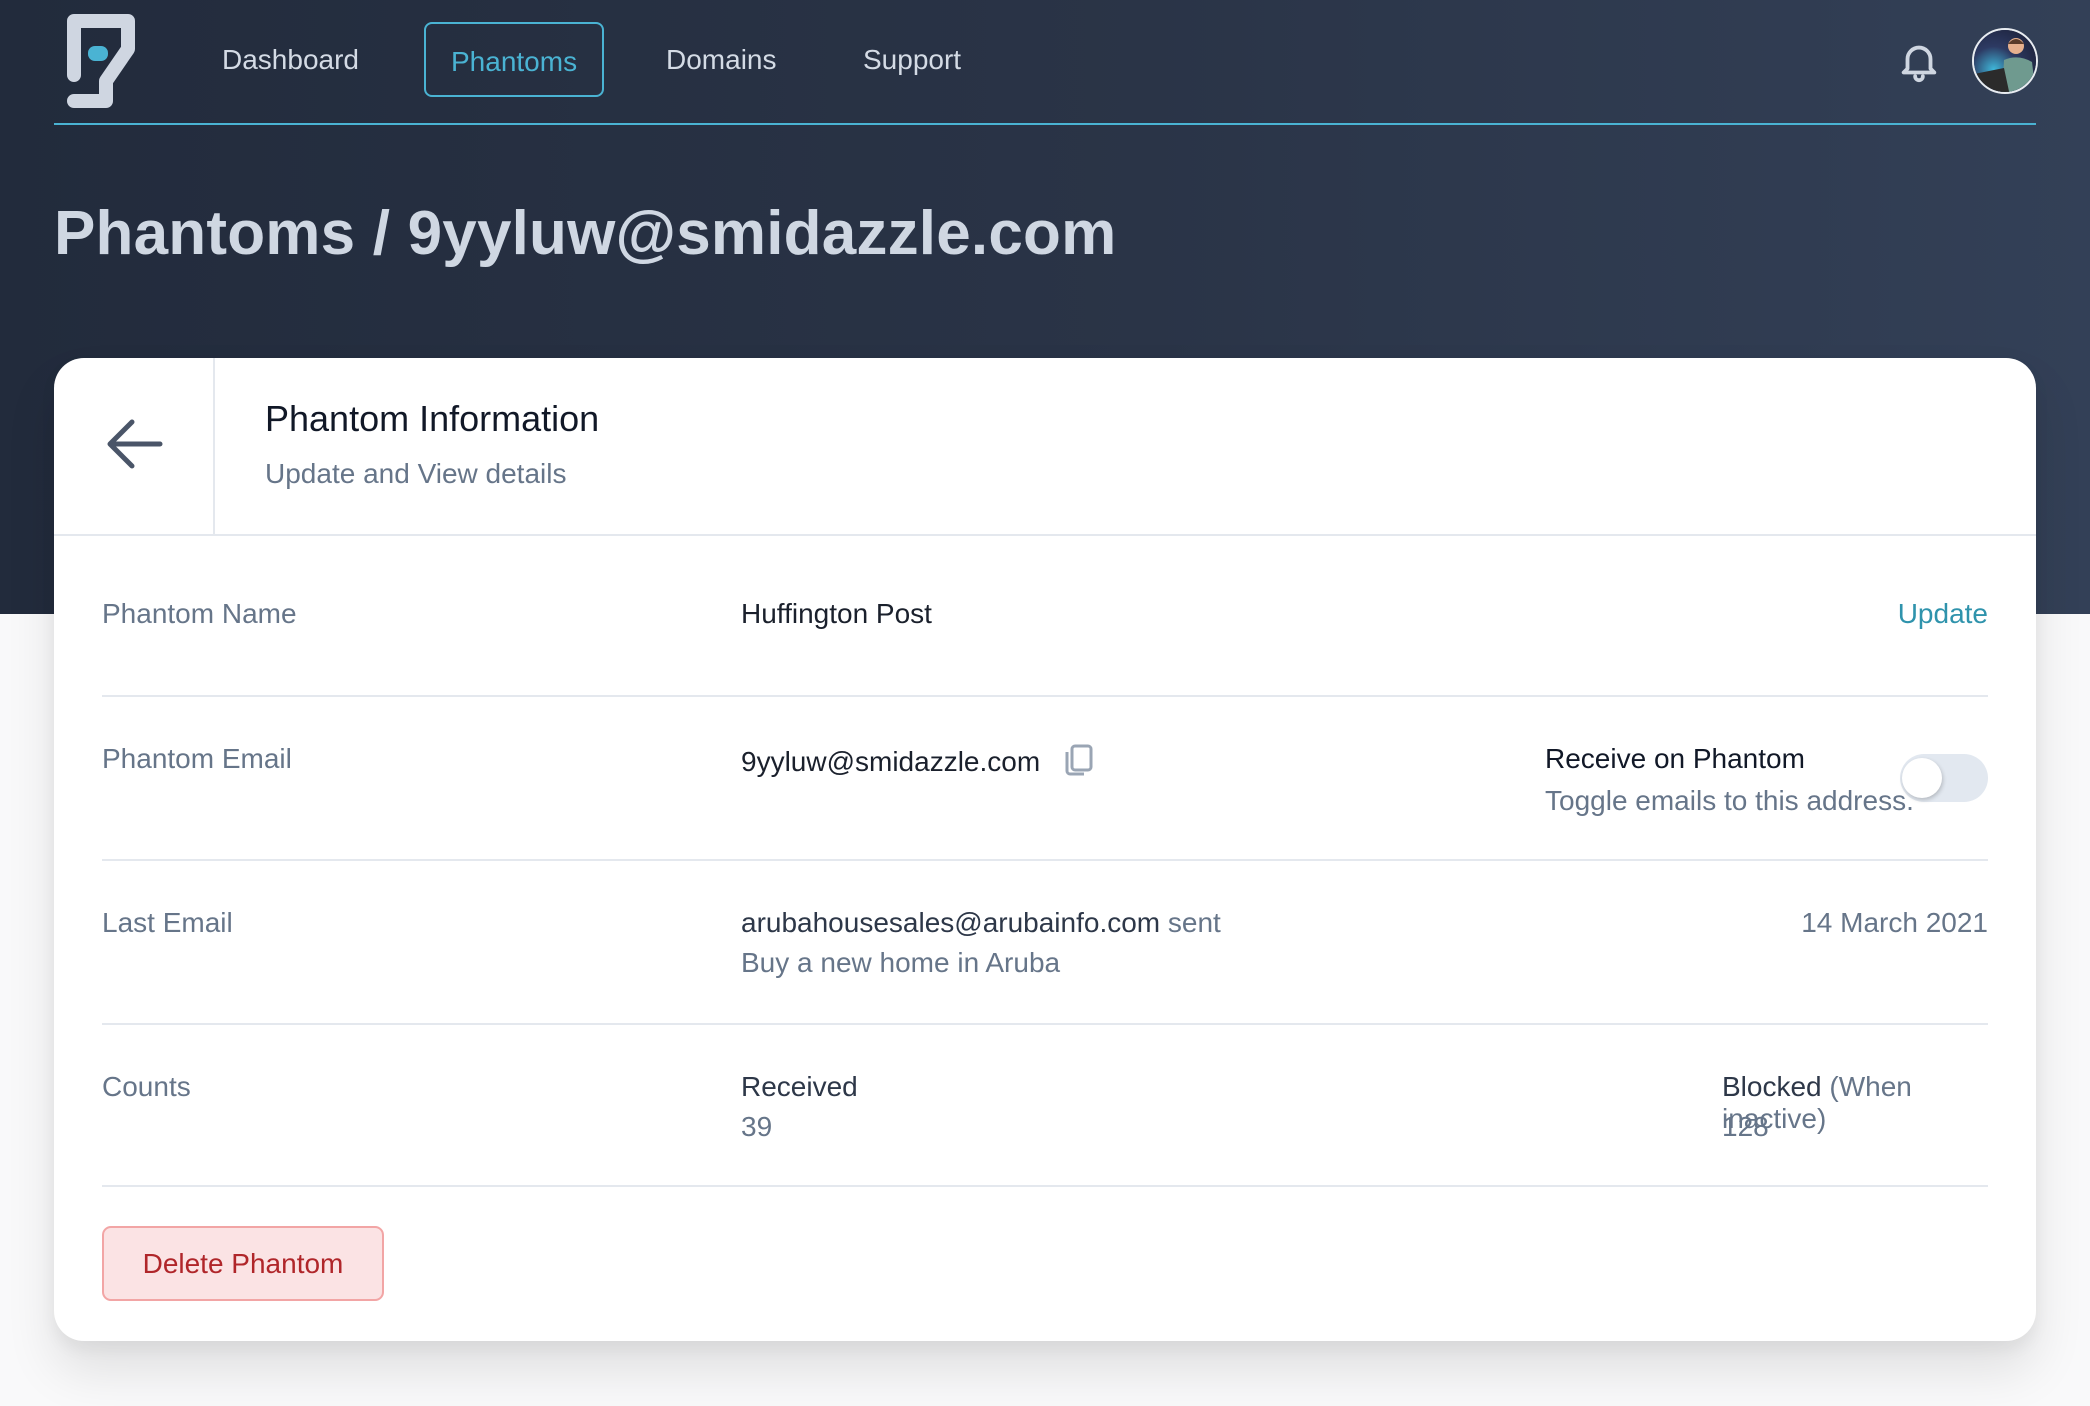 This screenshot has width=2090, height=1406. What do you see at coordinates (1943, 614) in the screenshot?
I see `update-link: Update` at bounding box center [1943, 614].